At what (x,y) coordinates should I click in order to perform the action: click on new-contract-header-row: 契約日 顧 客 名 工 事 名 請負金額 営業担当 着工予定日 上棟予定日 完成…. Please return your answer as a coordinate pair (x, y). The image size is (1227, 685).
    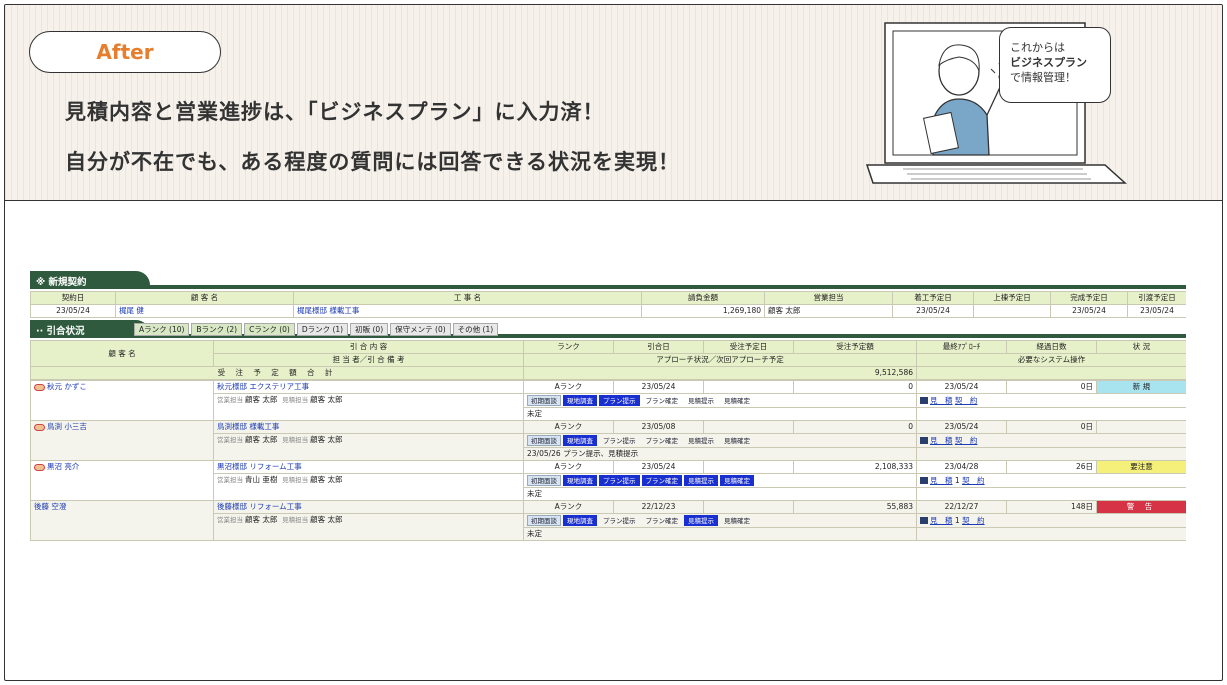
    Looking at the image, I should click on (608, 298).